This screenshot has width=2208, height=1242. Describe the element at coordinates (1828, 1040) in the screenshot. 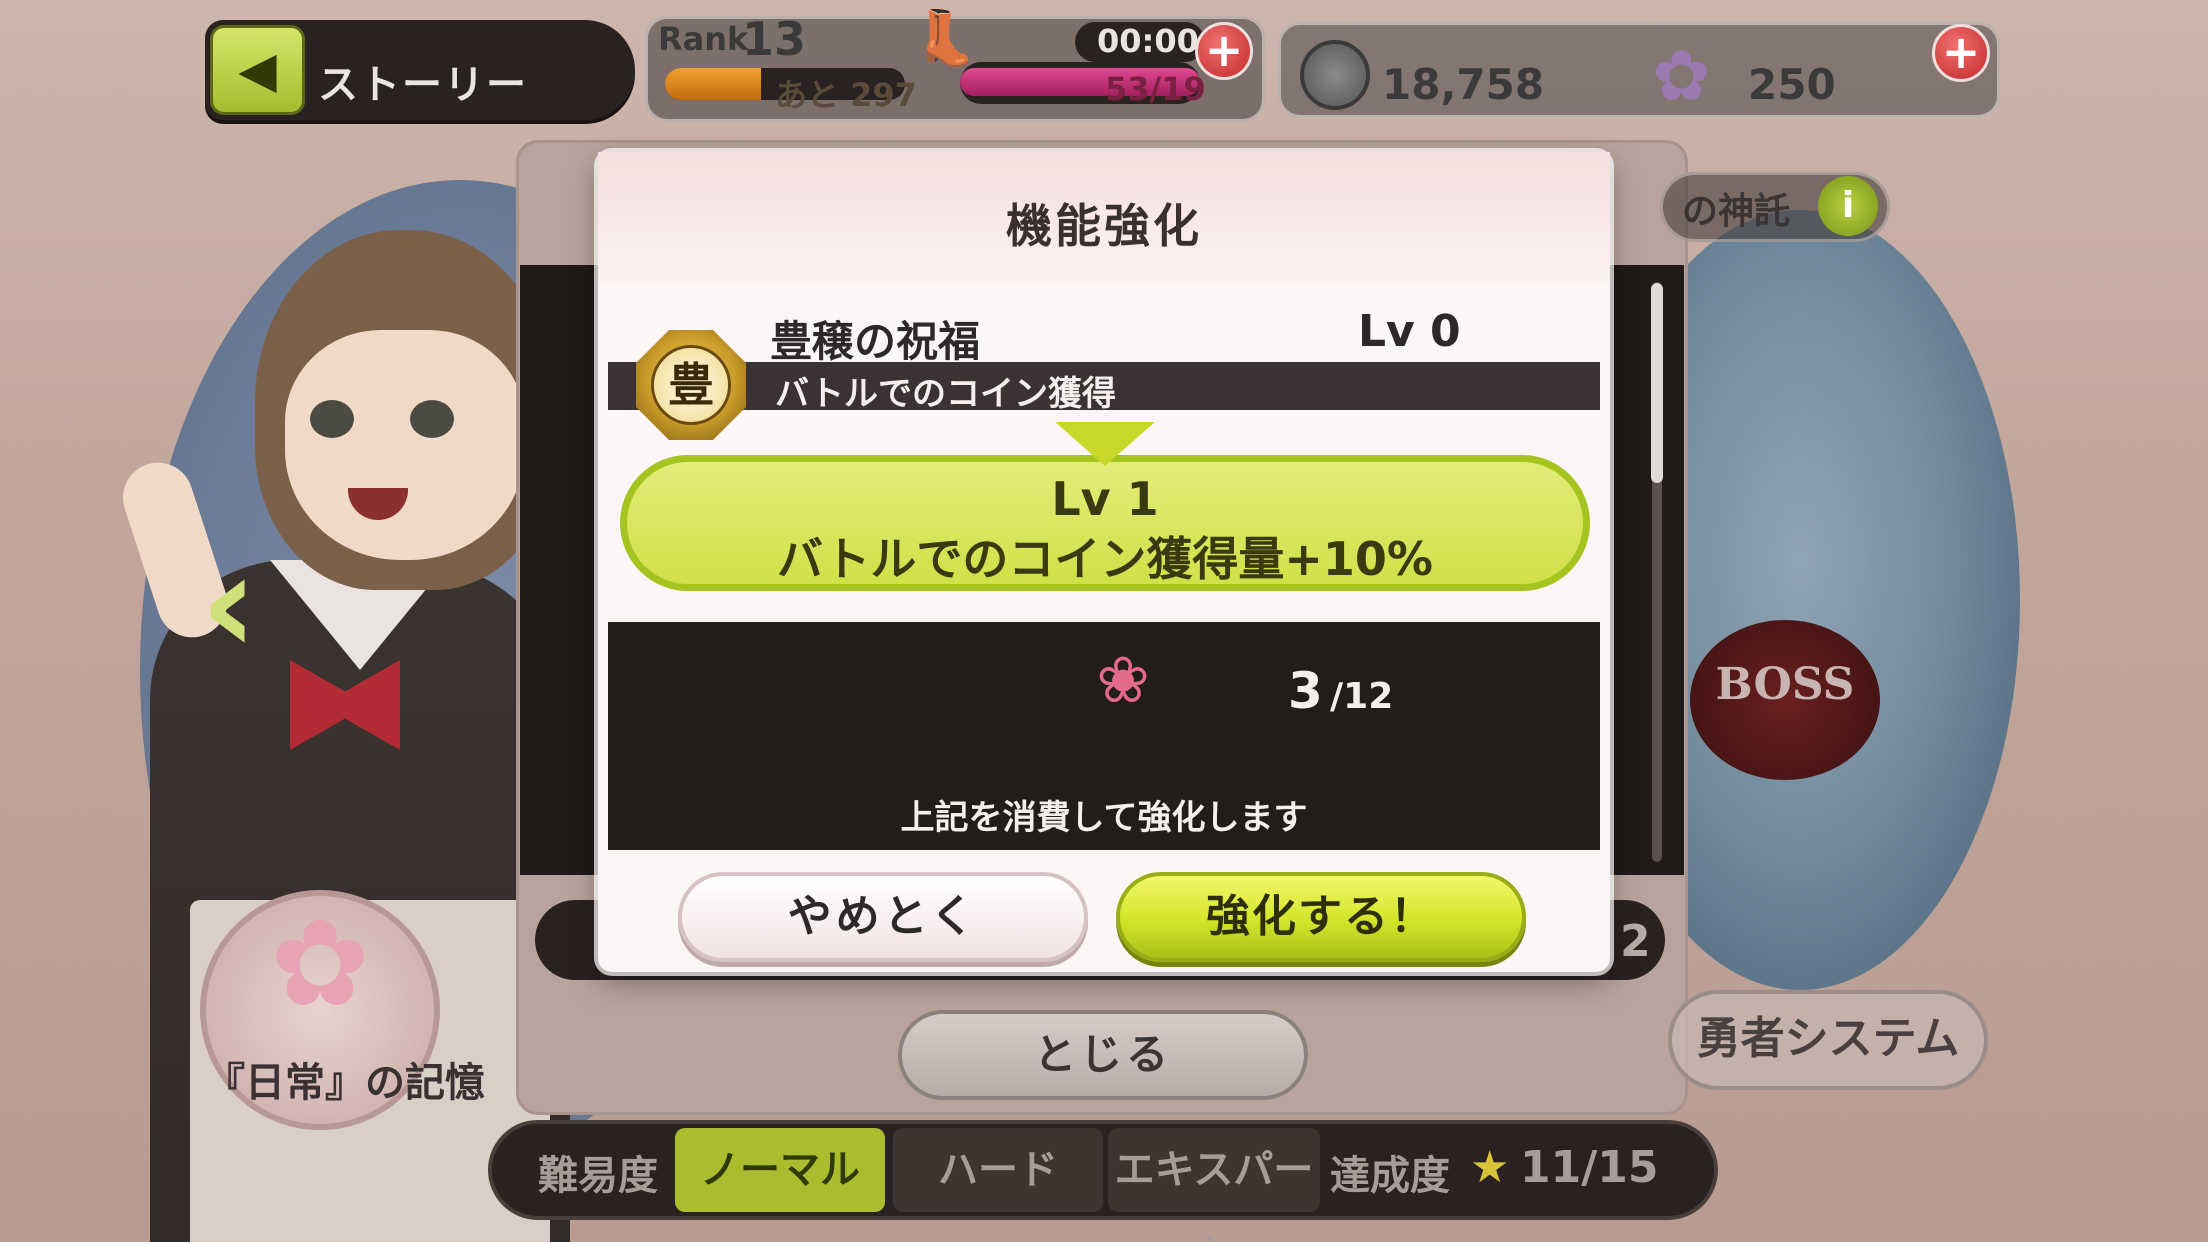

I see `hero-system-button: 勇者システム` at that location.